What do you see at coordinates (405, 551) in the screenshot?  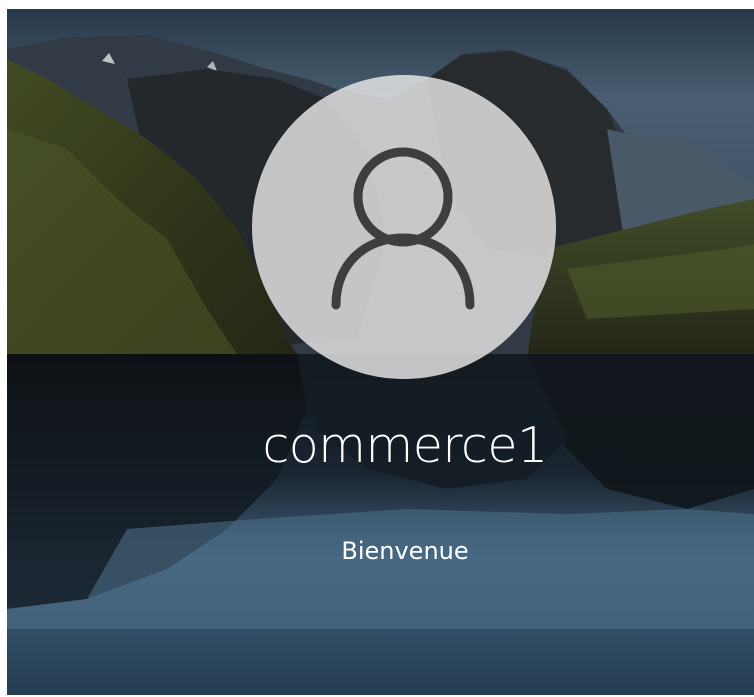 I see `welcome-message: Bienvenue` at bounding box center [405, 551].